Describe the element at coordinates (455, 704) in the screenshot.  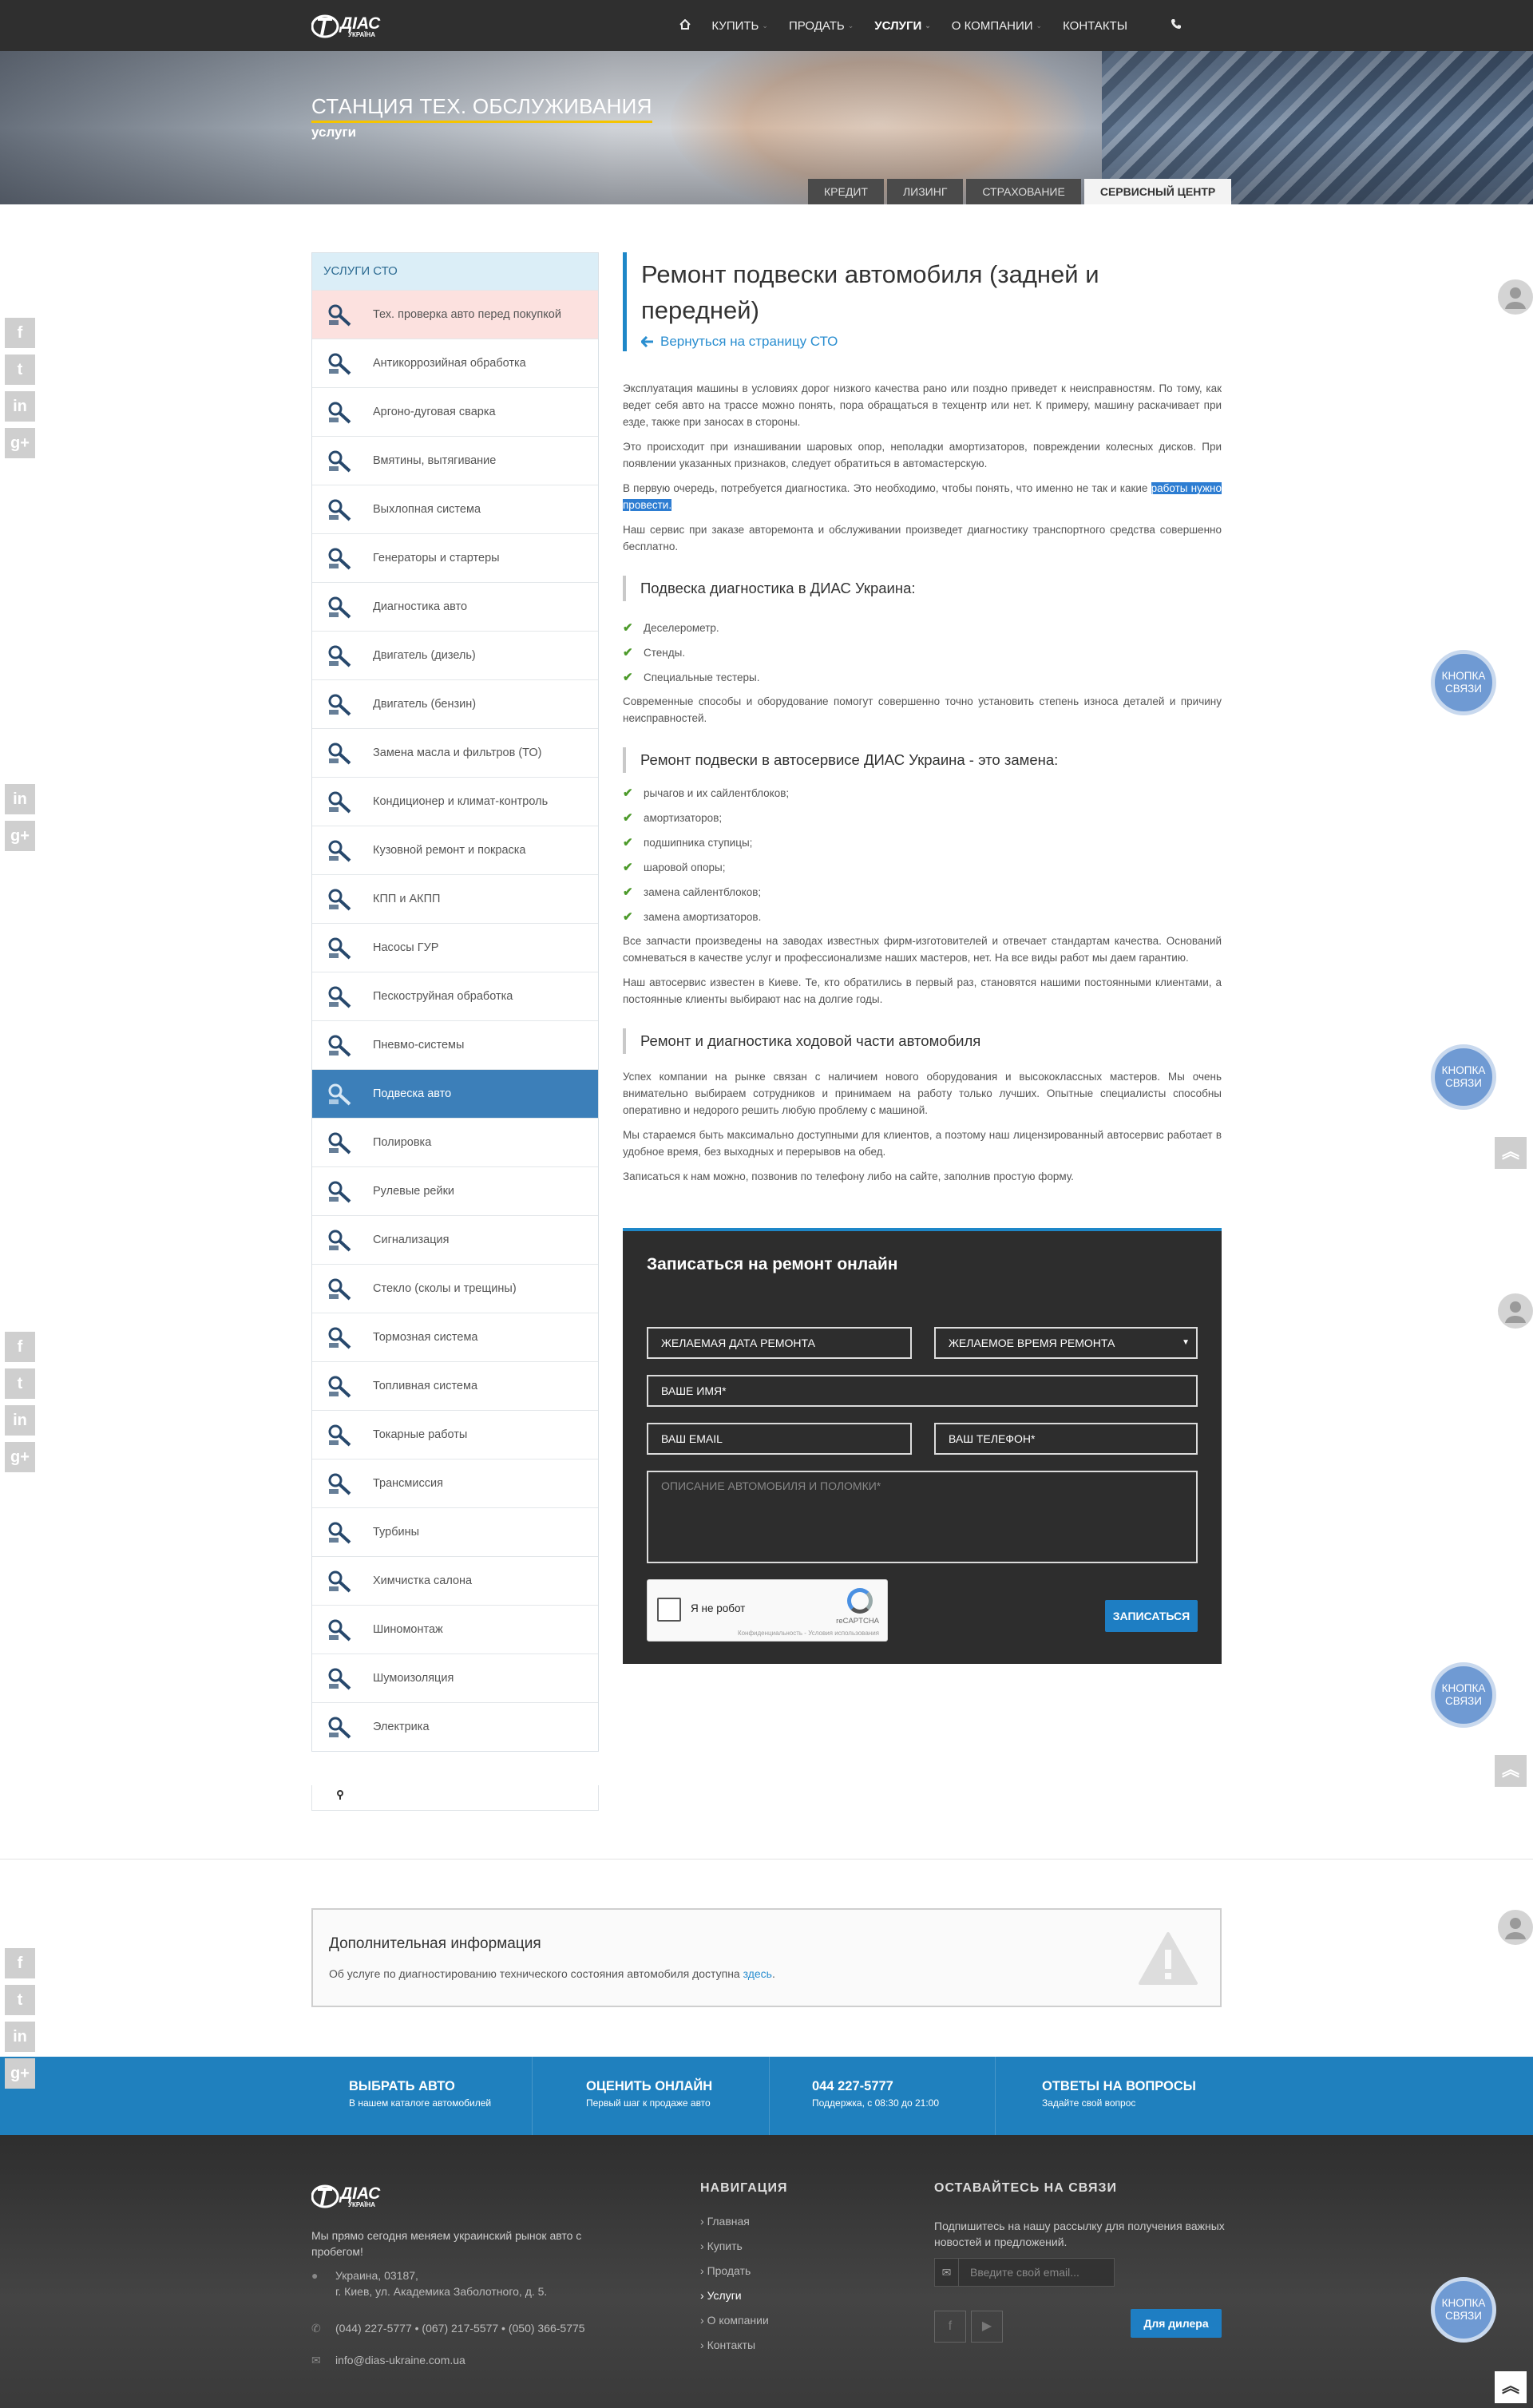
I see `sidebar-item: Двигатель (бензин)` at that location.